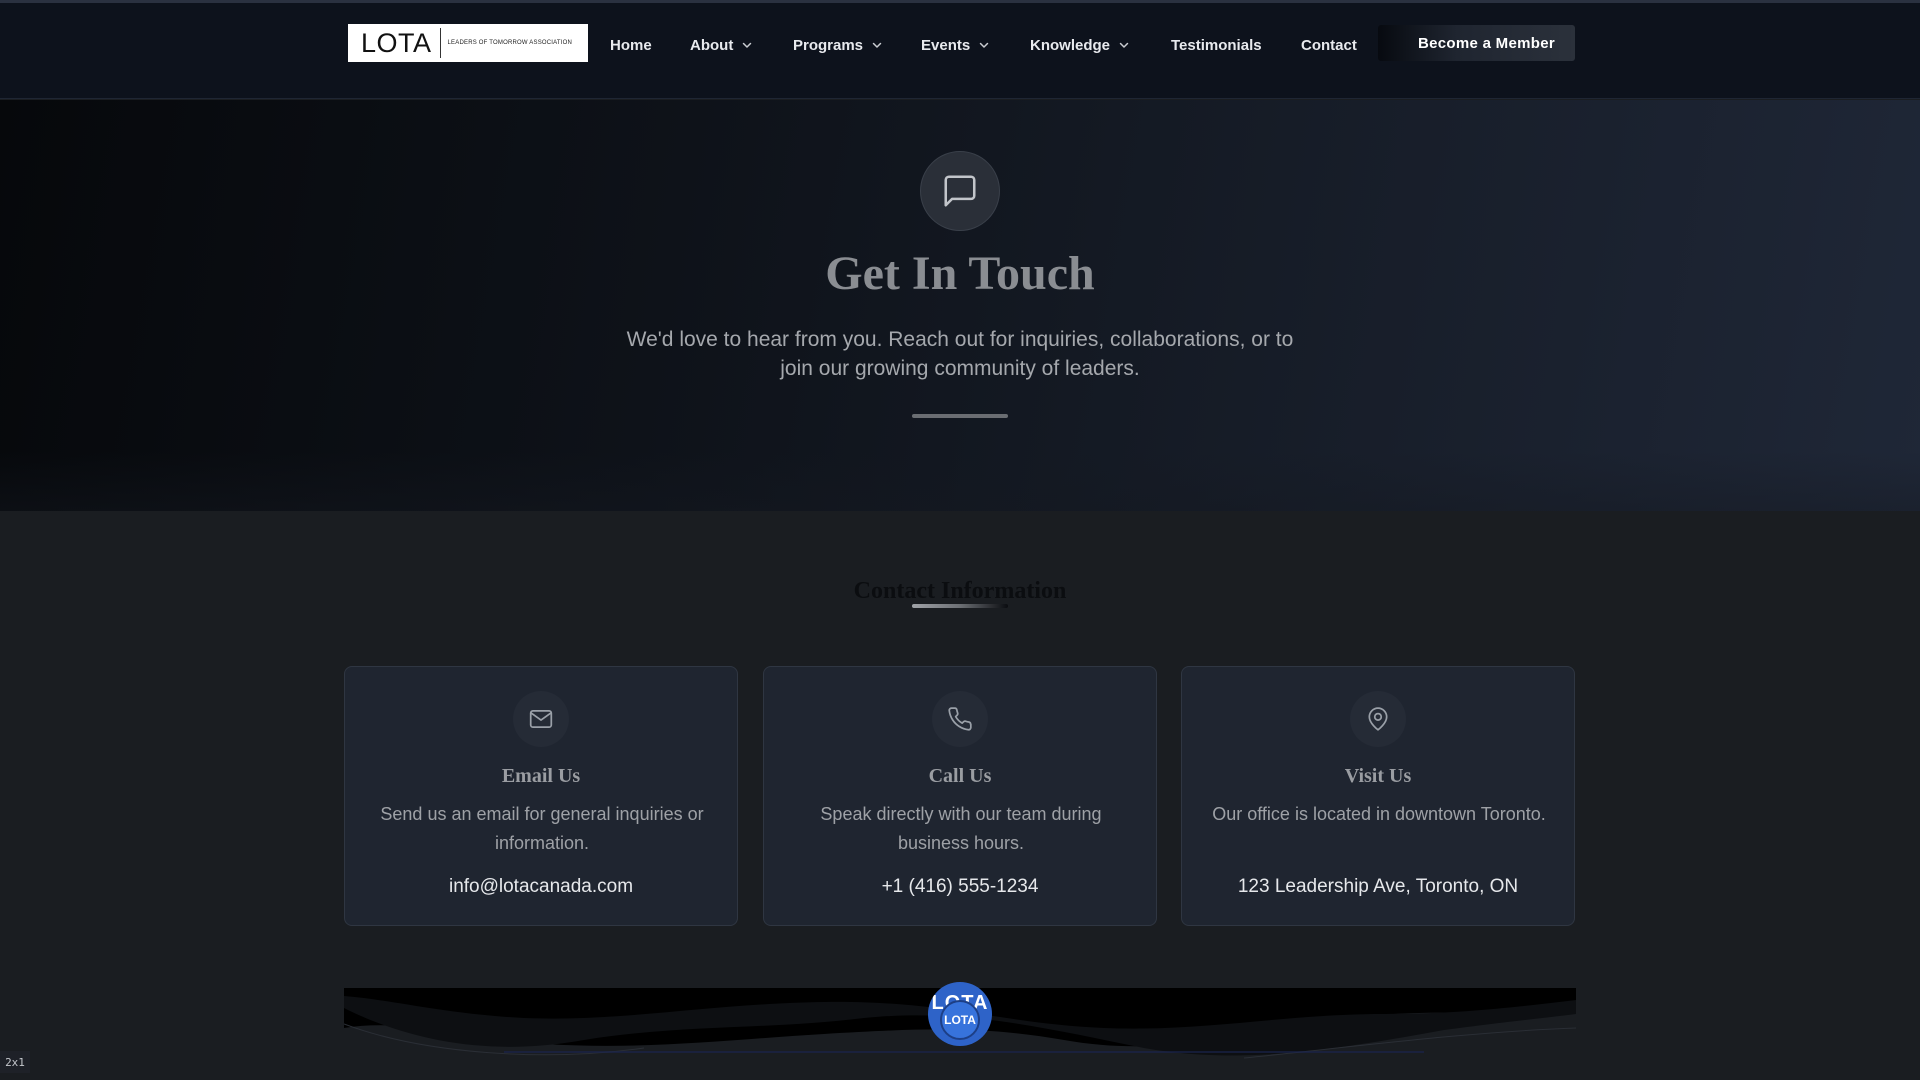 This screenshot has width=1920, height=1080. I want to click on phone-icon, so click(960, 719).